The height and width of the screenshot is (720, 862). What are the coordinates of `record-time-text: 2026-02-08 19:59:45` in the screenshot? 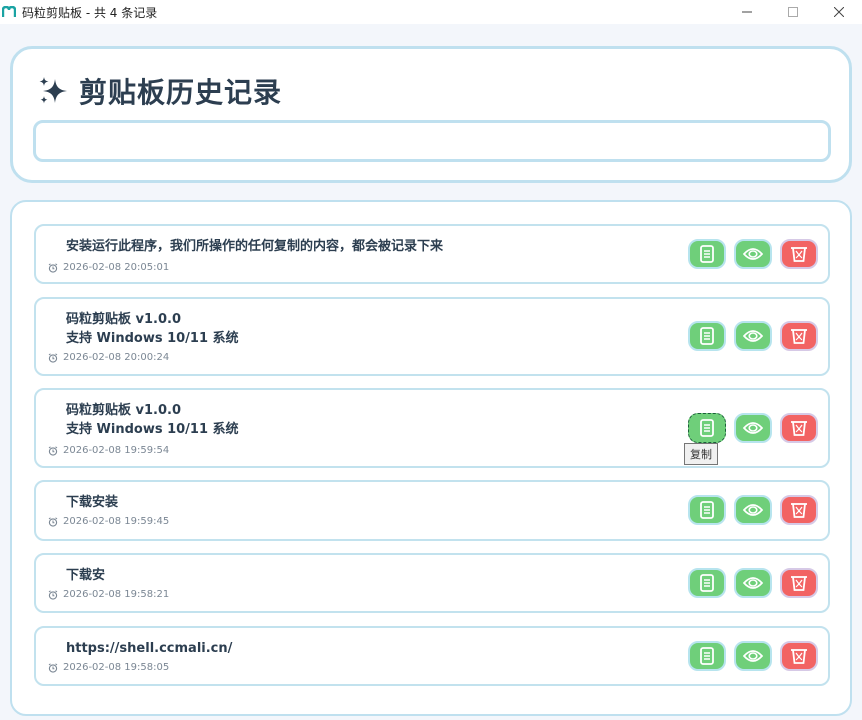 It's located at (116, 521).